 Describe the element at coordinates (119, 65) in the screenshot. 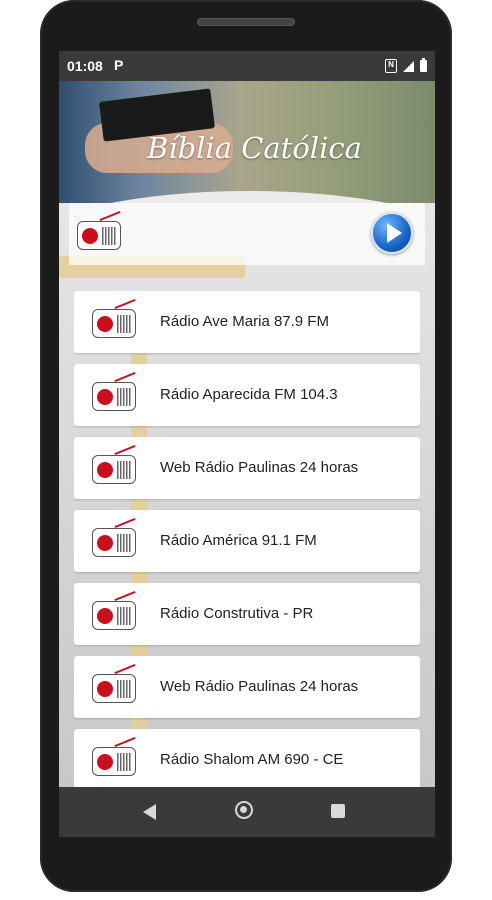

I see `notification-p-icon: P` at that location.